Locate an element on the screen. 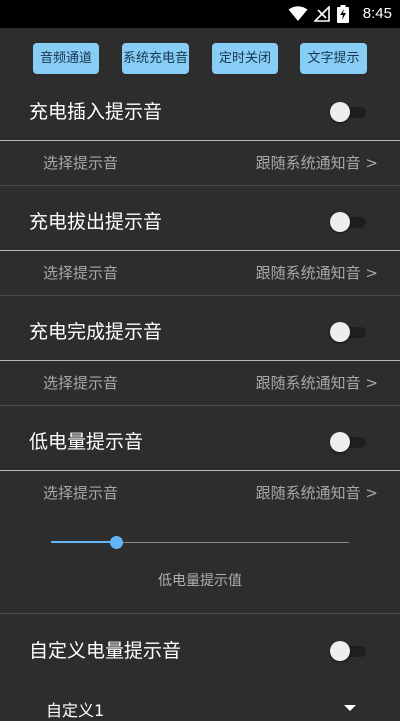 This screenshot has width=400, height=721. charge-unplug-toggle is located at coordinates (348, 222).